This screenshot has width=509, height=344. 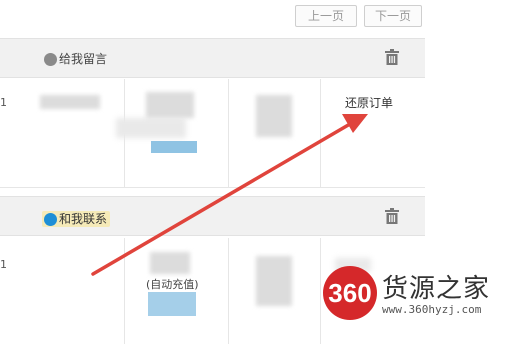 What do you see at coordinates (432, 309) in the screenshot?
I see `watermark-url: www.360hyzj.com` at bounding box center [432, 309].